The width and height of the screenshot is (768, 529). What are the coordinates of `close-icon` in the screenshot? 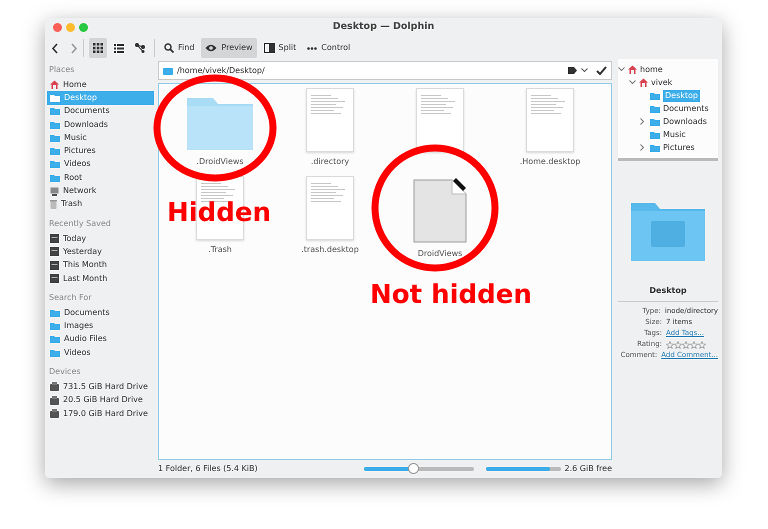 It's located at (57, 27).